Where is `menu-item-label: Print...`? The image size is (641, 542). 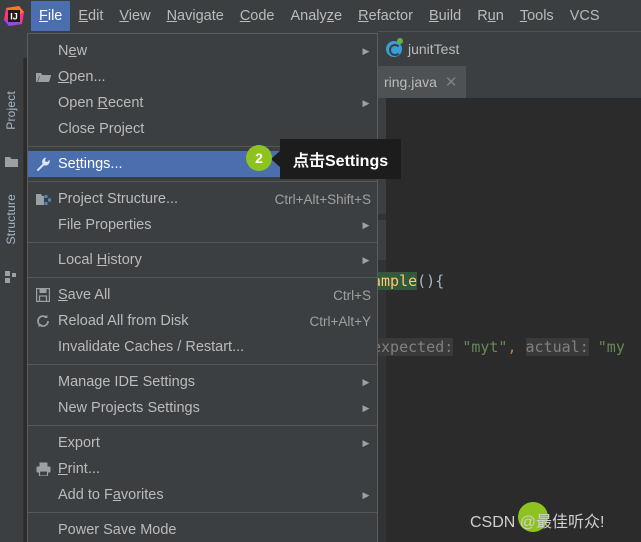
menu-item-label: Print... is located at coordinates (79, 469).